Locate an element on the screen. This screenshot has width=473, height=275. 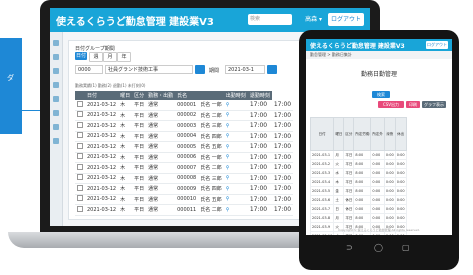
tablet-logout-button: ログアウト is located at coordinates (437, 45).